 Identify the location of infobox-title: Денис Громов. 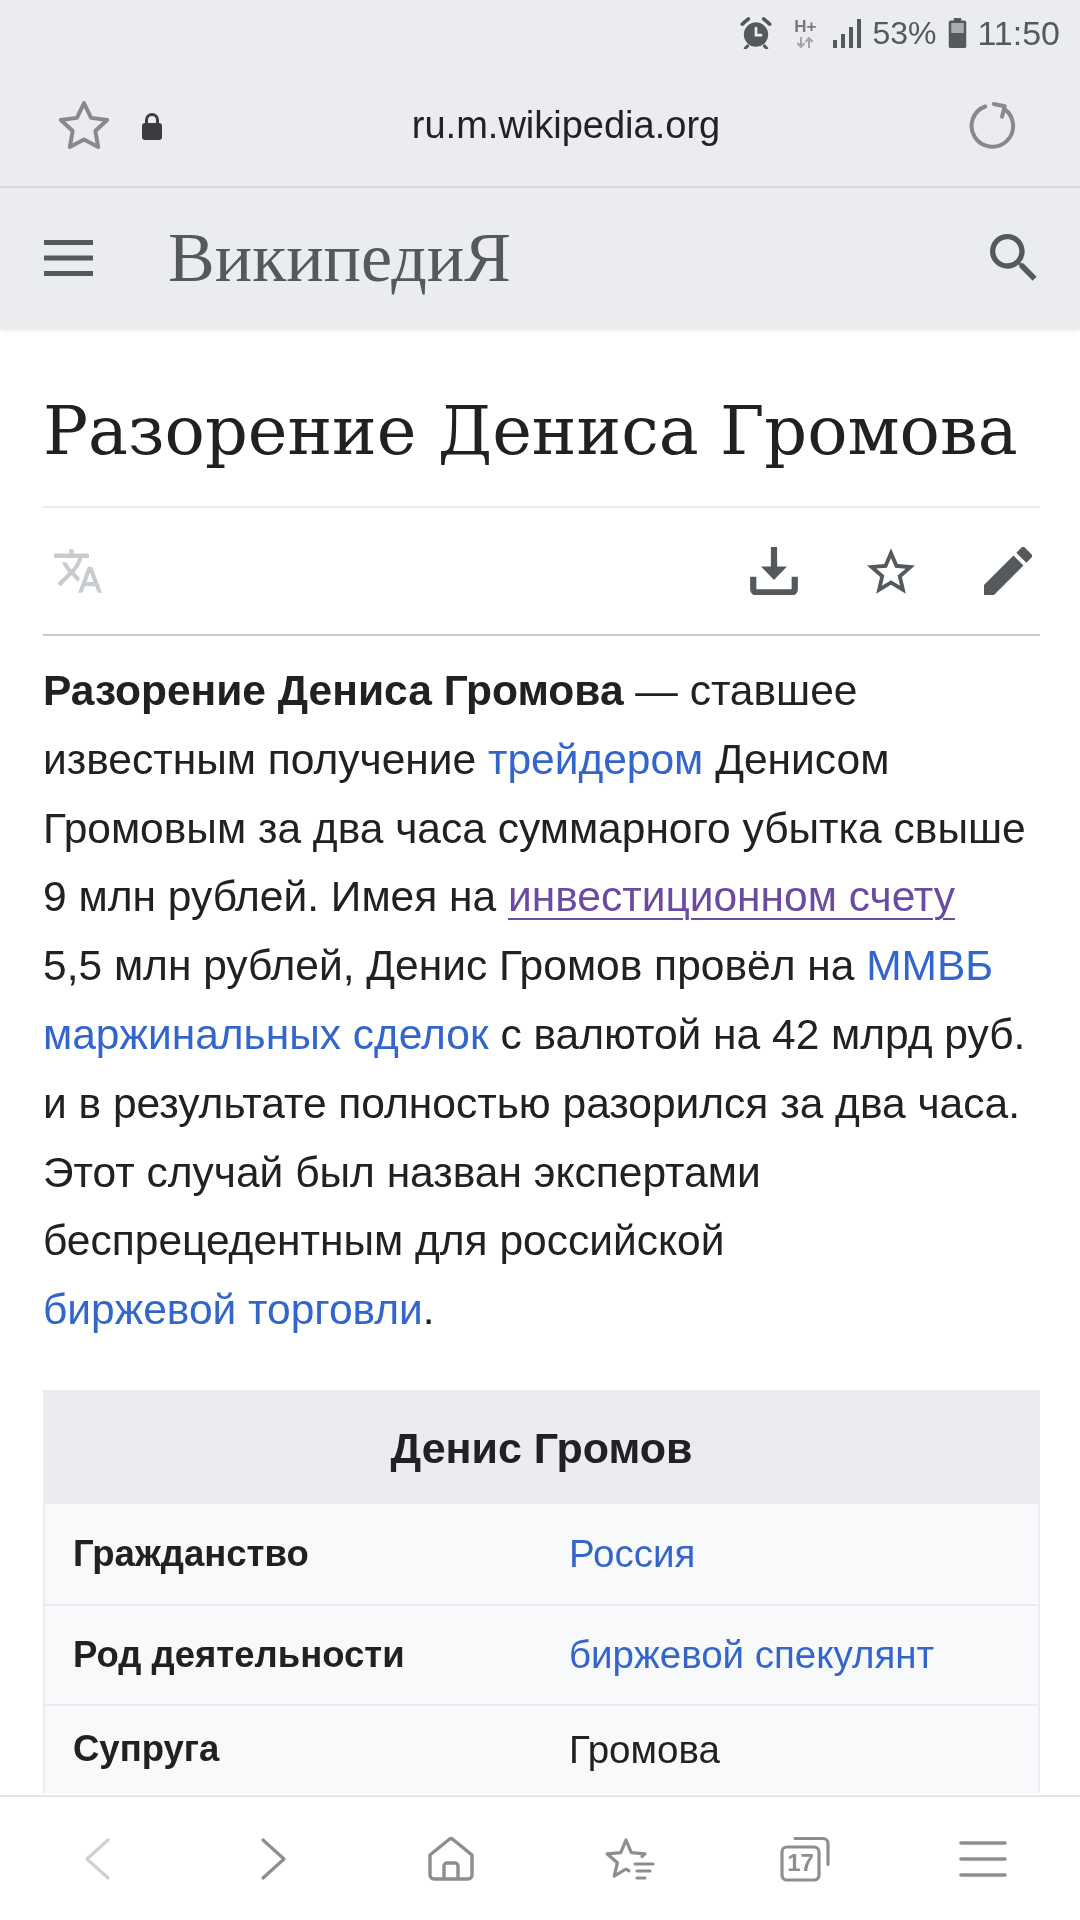
(541, 1447).